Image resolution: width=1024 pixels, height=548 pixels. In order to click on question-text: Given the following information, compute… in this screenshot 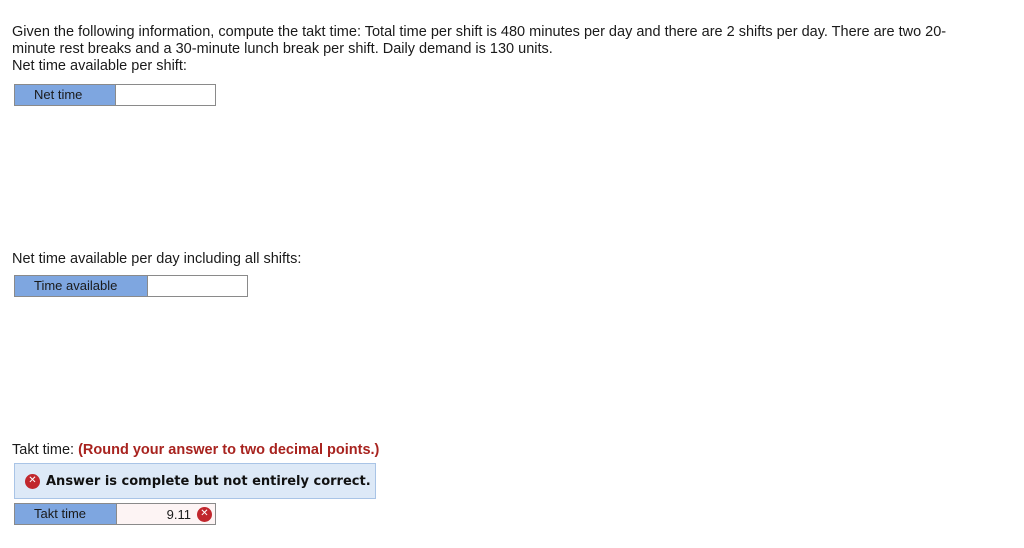, I will do `click(479, 40)`.